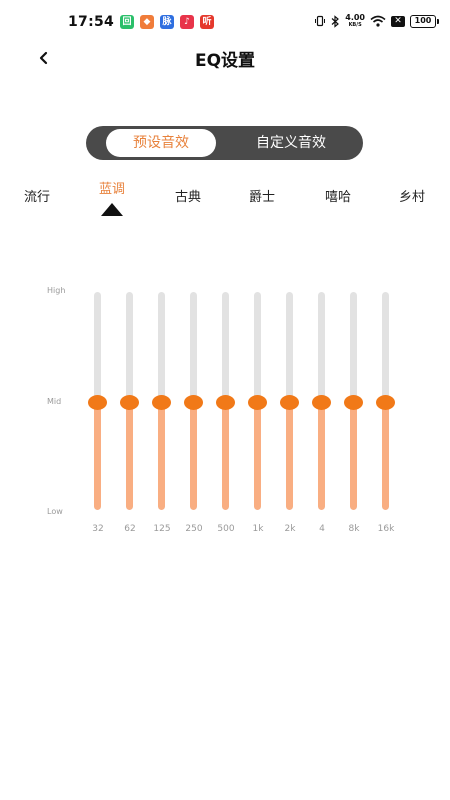 Image resolution: width=450 pixels, height=800 pixels. What do you see at coordinates (161, 143) in the screenshot?
I see `preset-effects-tab: 预设音效` at bounding box center [161, 143].